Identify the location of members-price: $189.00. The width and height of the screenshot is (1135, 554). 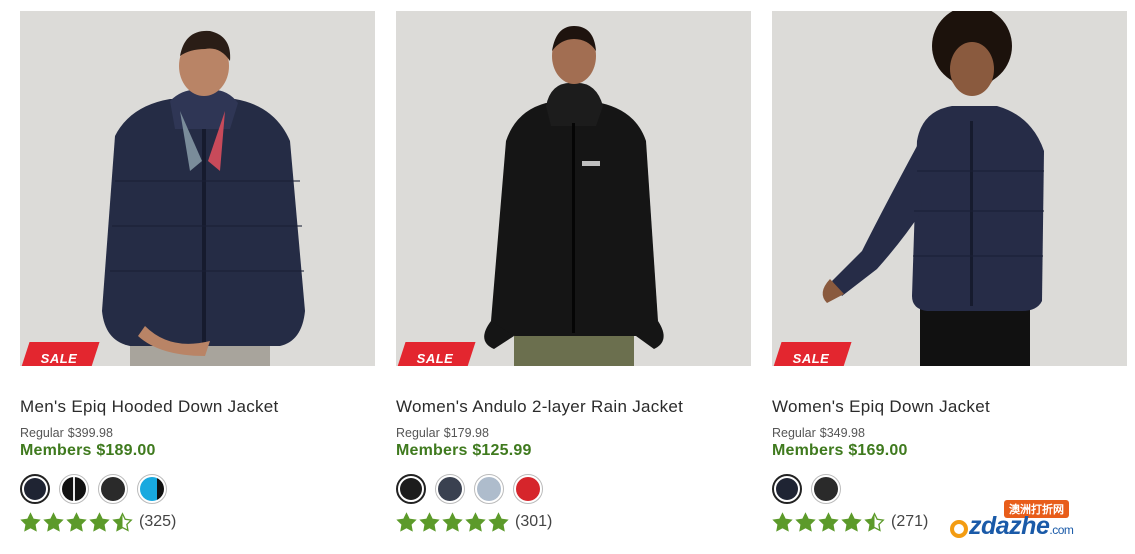
(126, 450).